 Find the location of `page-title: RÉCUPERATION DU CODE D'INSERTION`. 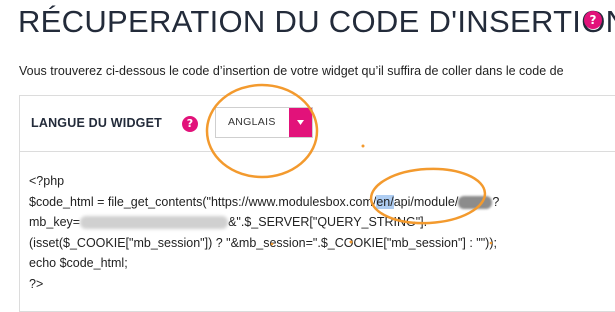

page-title: RÉCUPERATION DU CODE D'INSERTION is located at coordinates (316, 21).